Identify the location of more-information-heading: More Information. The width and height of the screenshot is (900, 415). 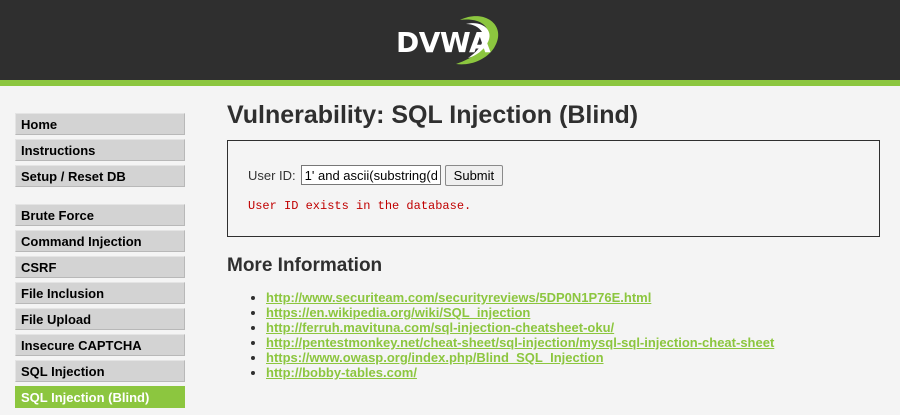
(305, 265).